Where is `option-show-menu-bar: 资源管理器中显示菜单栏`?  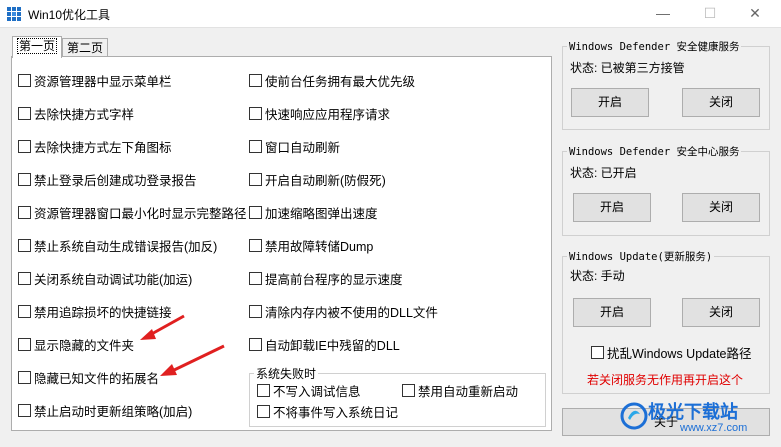 option-show-menu-bar: 资源管理器中显示菜单栏 is located at coordinates (95, 80).